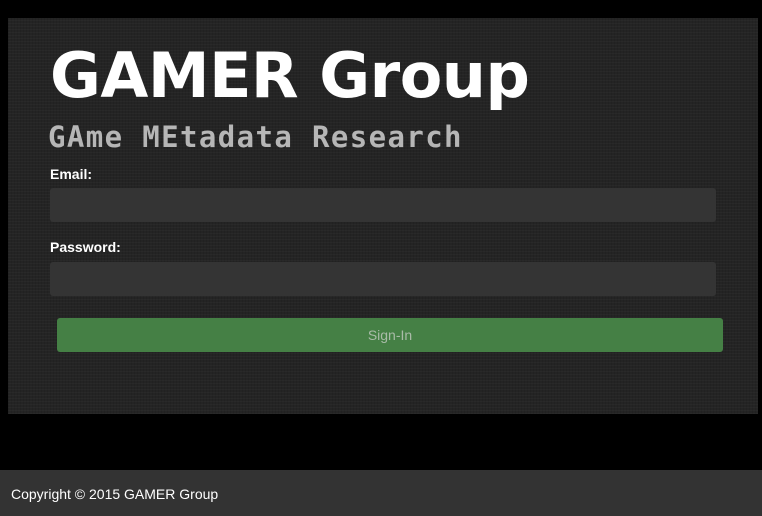 The height and width of the screenshot is (516, 762). Describe the element at coordinates (381, 493) in the screenshot. I see `footer: Copyright © 2015 GAMER Group` at that location.